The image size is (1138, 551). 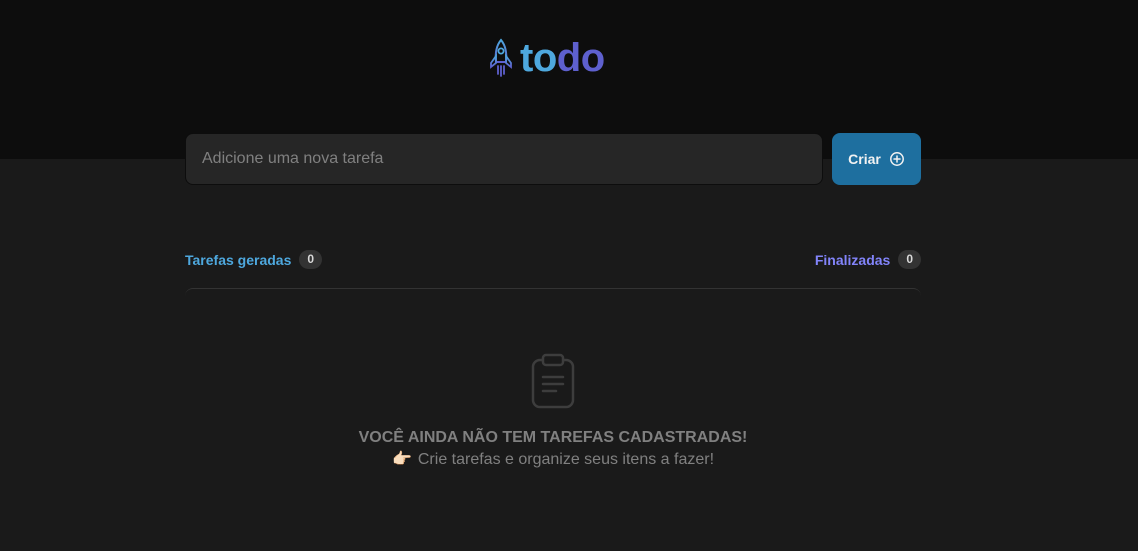 I want to click on done-tasks-label: Finalizadas, so click(x=852, y=259).